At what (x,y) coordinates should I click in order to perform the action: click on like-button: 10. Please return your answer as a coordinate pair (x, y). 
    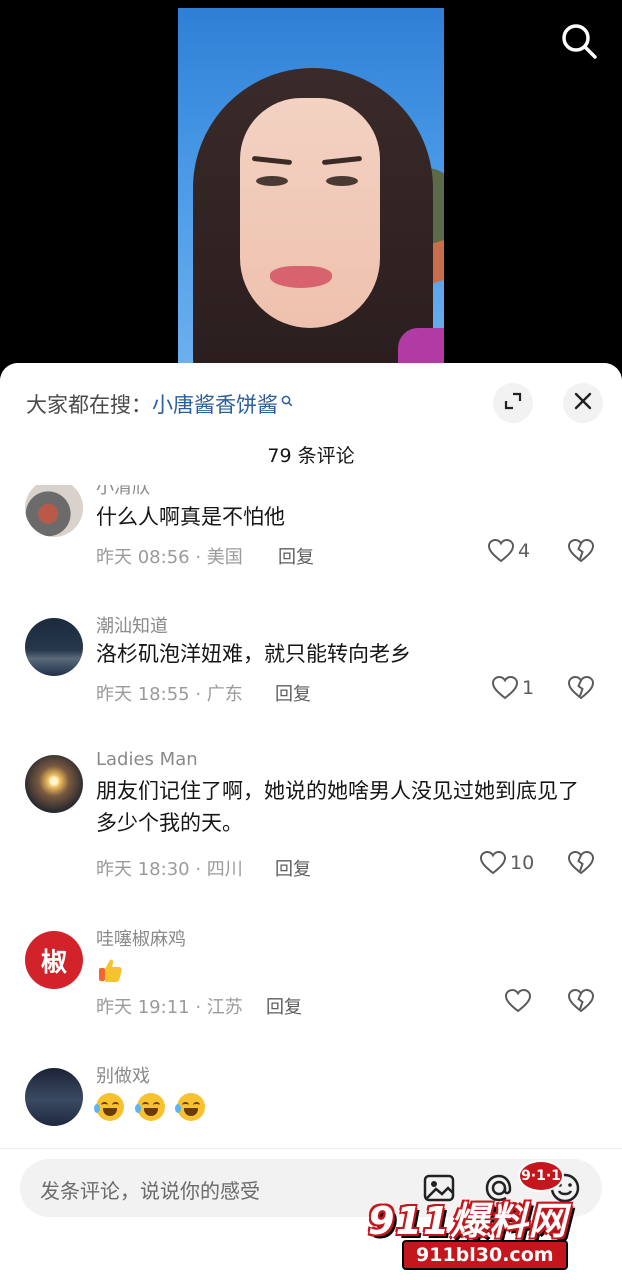
    Looking at the image, I should click on (507, 863).